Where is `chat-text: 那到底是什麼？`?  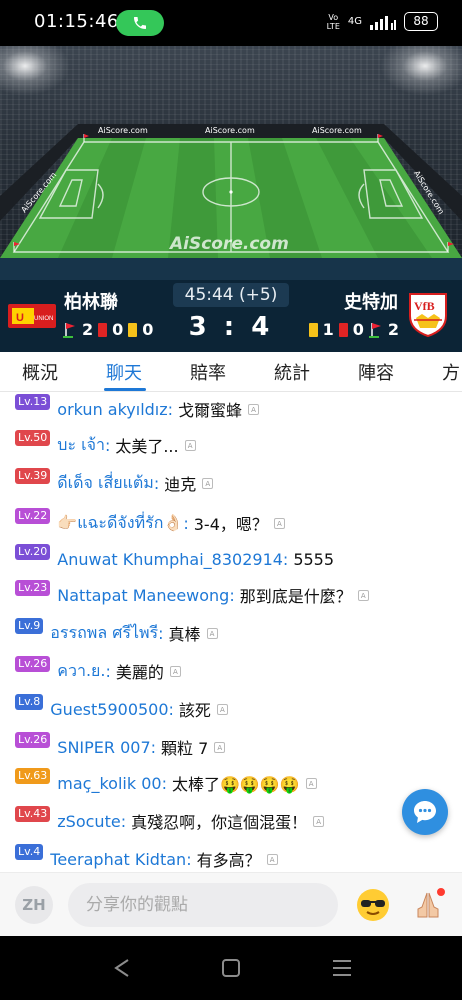
chat-text: 那到底是什麼？ is located at coordinates (295, 596).